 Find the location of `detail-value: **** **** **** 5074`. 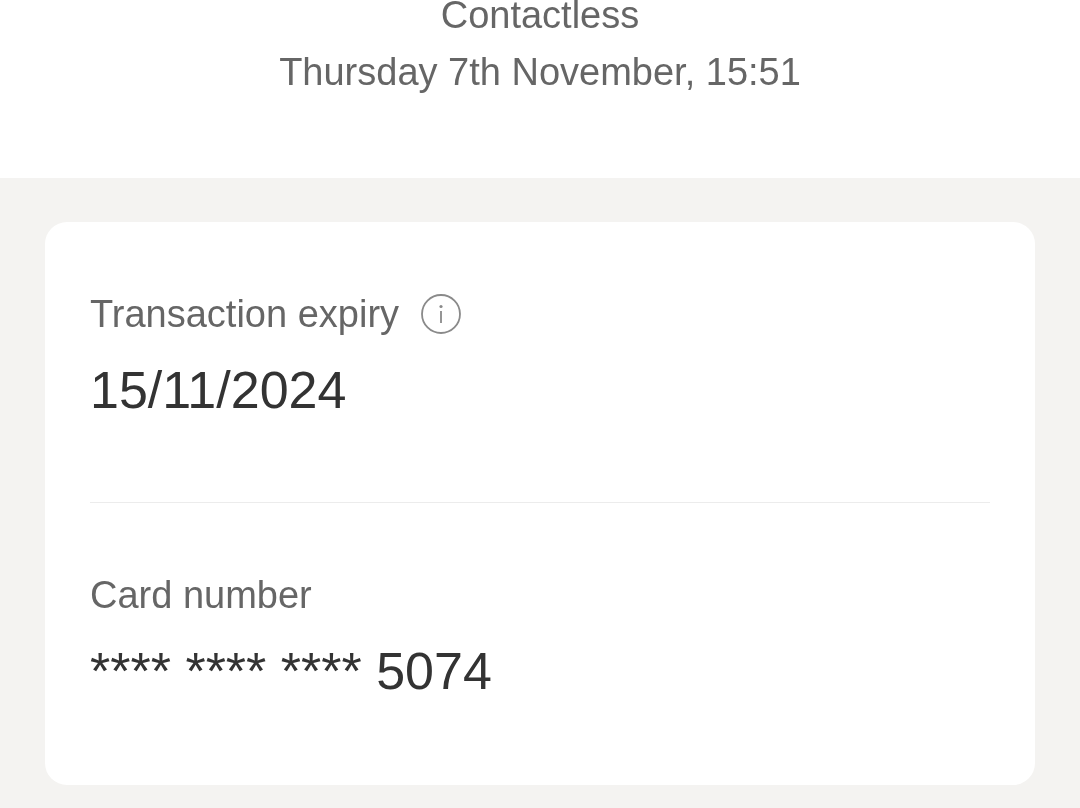

detail-value: **** **** **** 5074 is located at coordinates (291, 671).